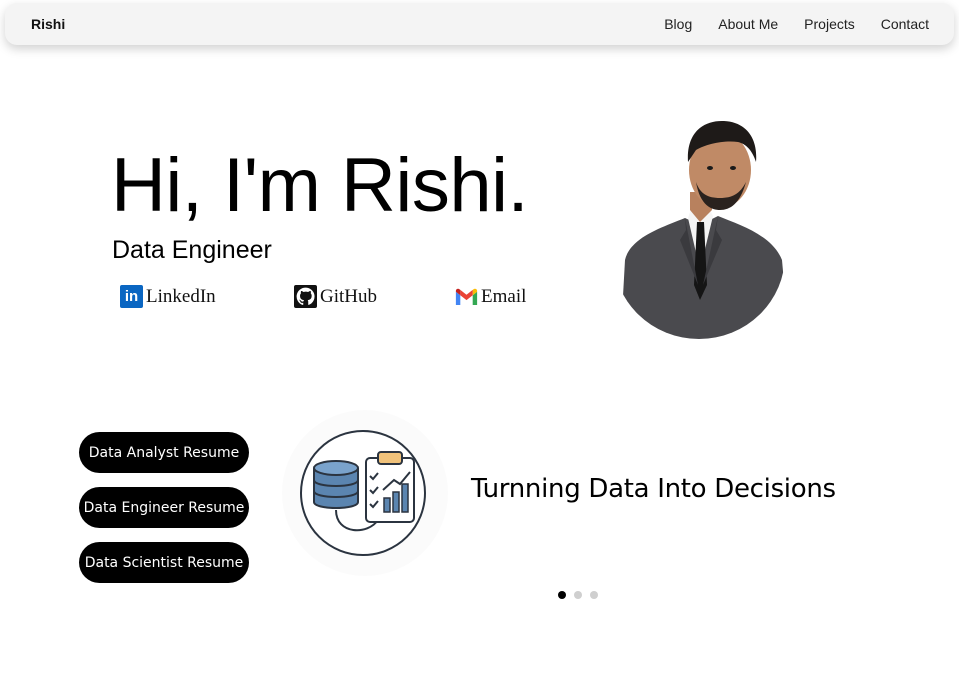 The image size is (959, 684). What do you see at coordinates (192, 250) in the screenshot?
I see `hero-subtitle: Data Engineer` at bounding box center [192, 250].